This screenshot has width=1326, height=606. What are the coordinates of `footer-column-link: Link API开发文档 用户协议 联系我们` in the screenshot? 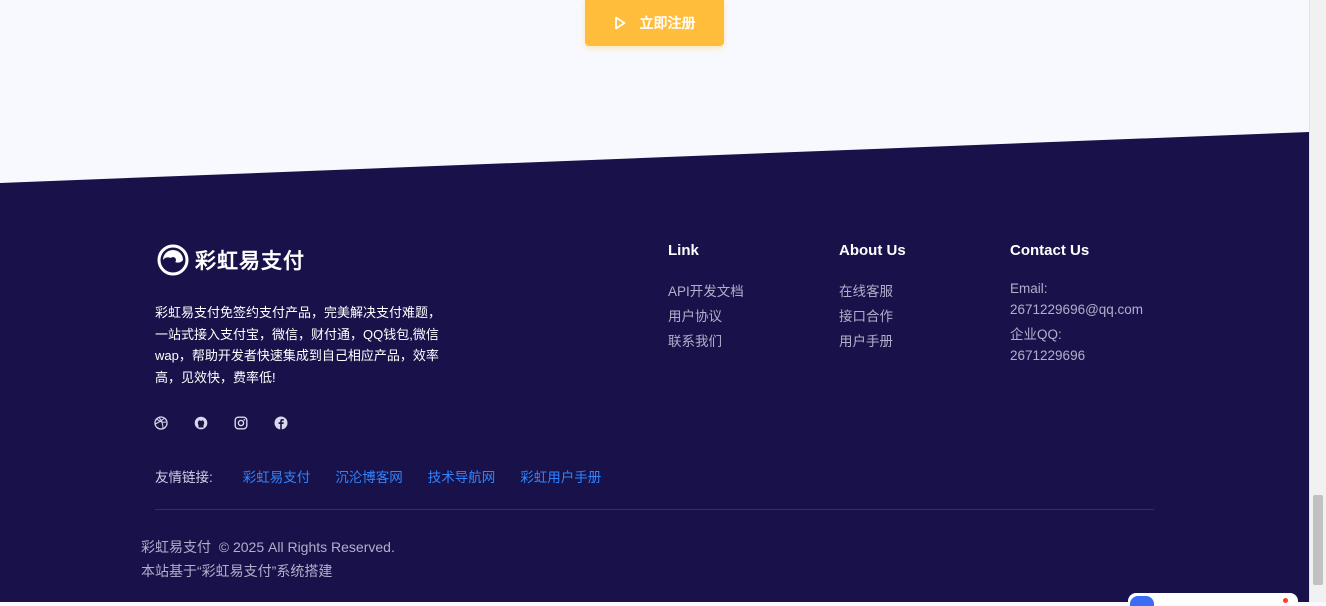 It's located at (706, 298).